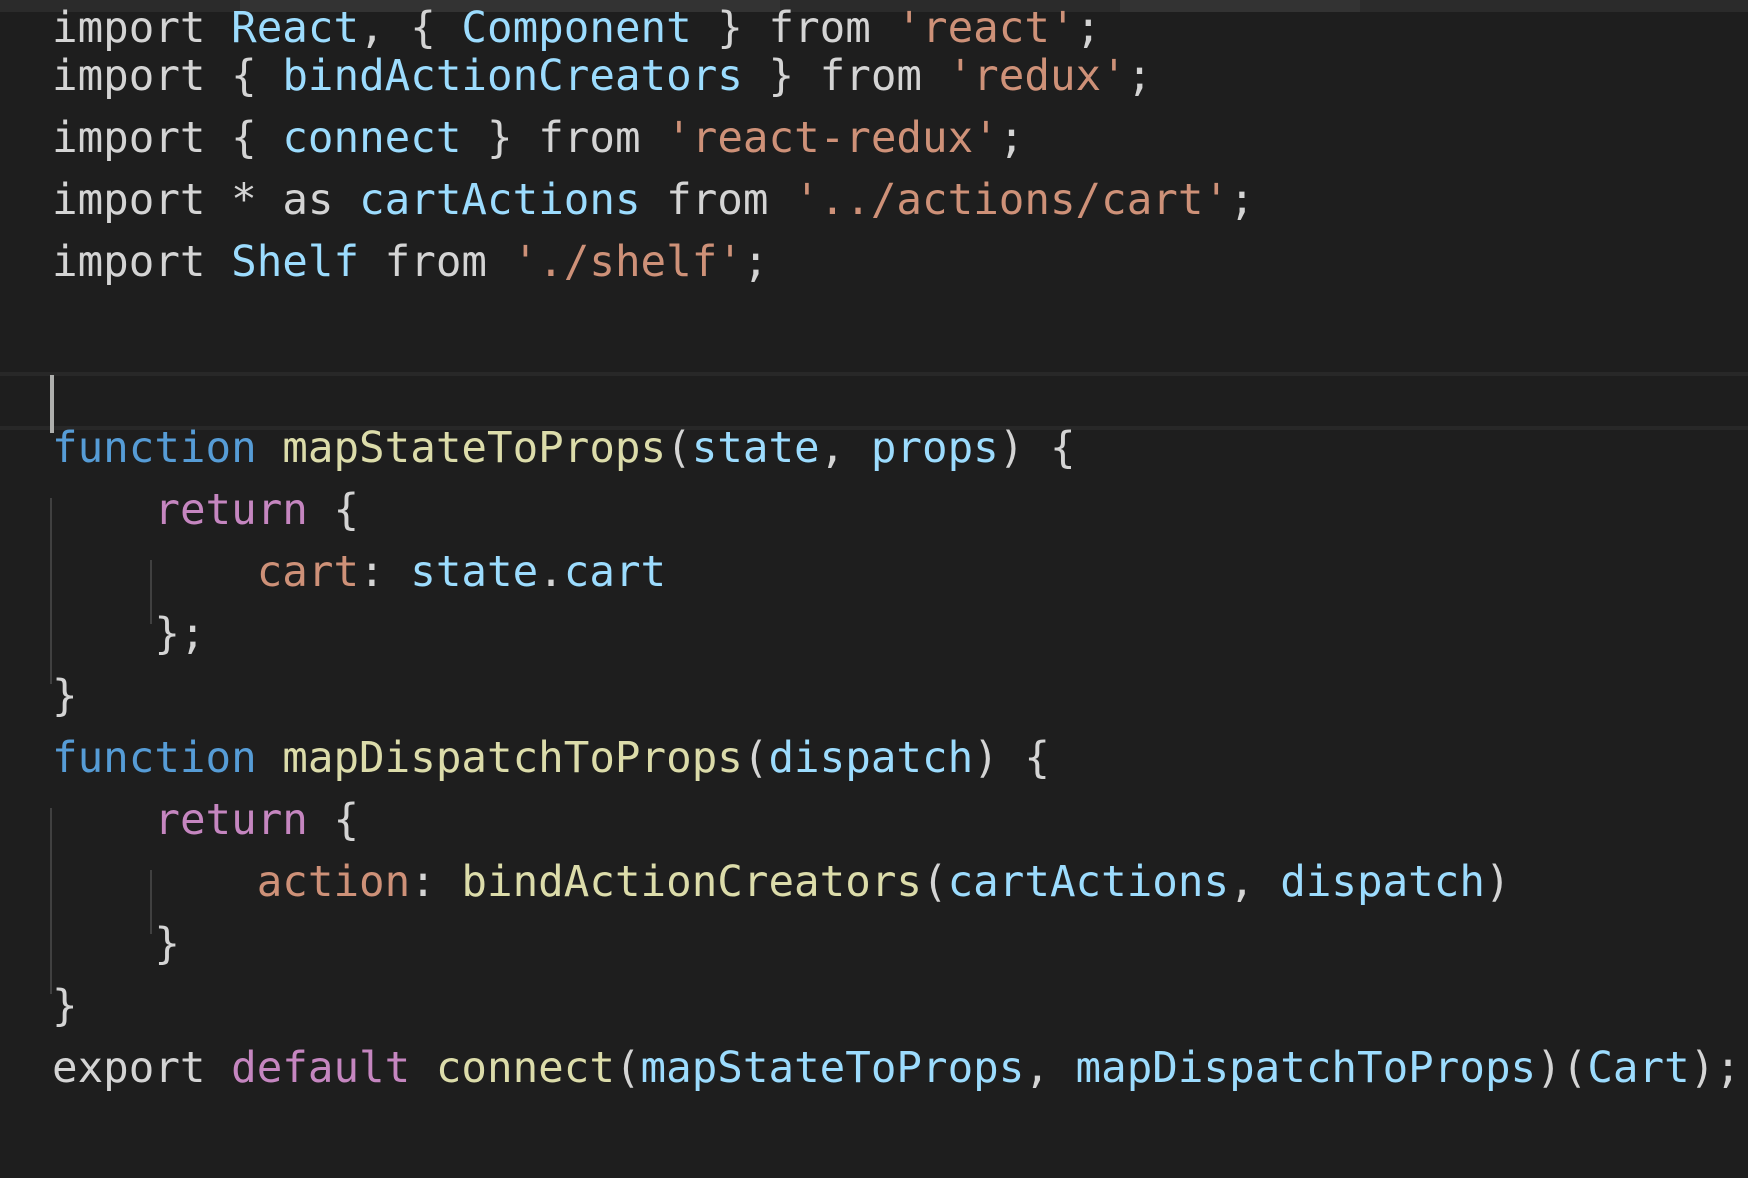 The height and width of the screenshot is (1178, 1748). I want to click on tab-bar-segment, so click(1240, 6).